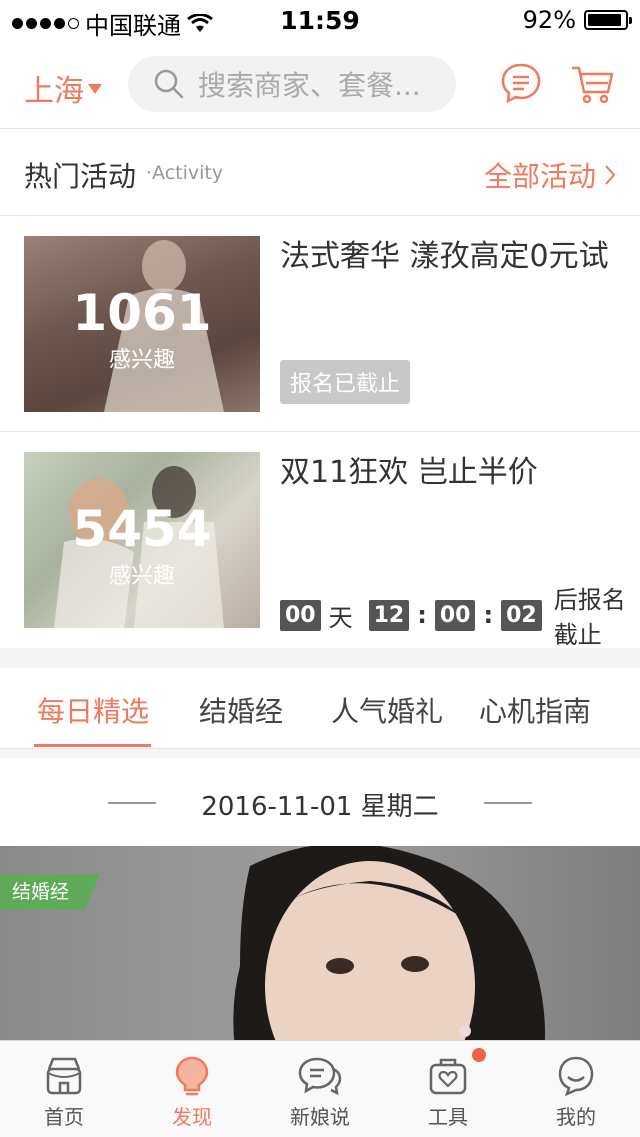 The image size is (640, 1137). What do you see at coordinates (300, 615) in the screenshot?
I see `countdown-days: 00` at bounding box center [300, 615].